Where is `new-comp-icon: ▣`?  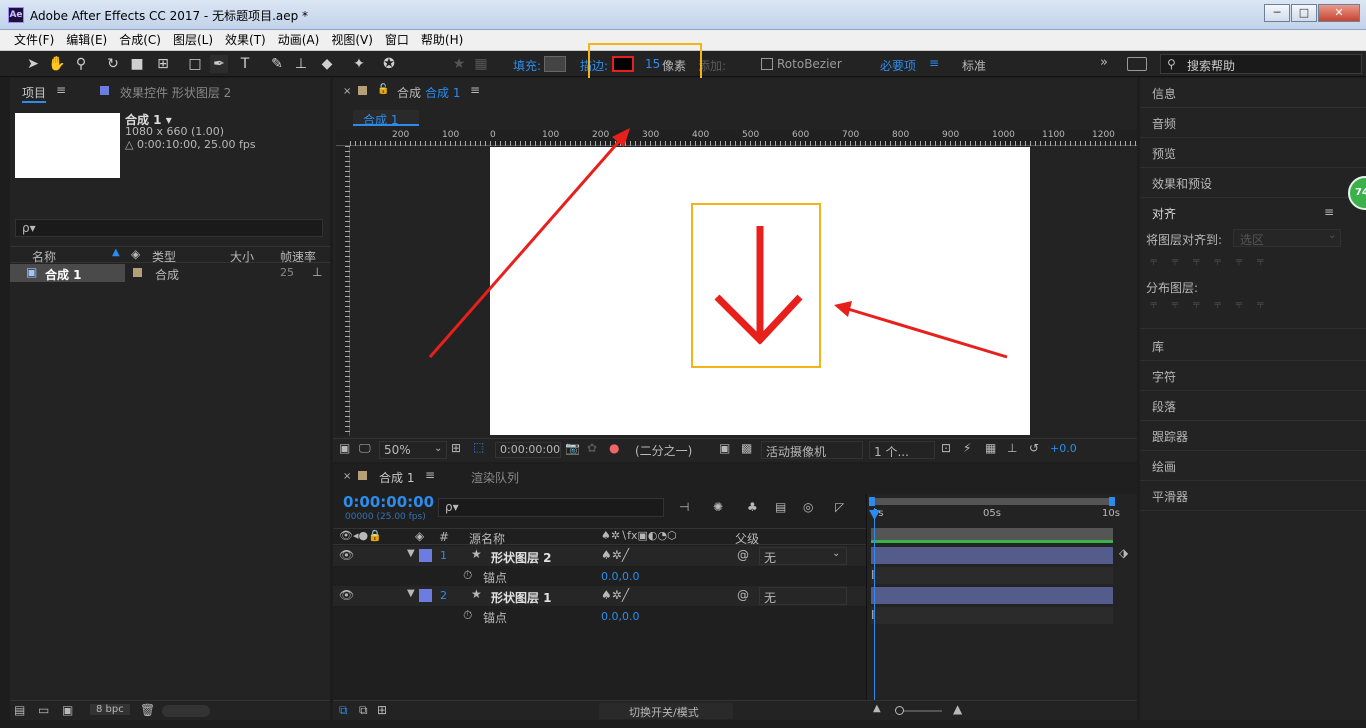 new-comp-icon: ▣ is located at coordinates (67, 710).